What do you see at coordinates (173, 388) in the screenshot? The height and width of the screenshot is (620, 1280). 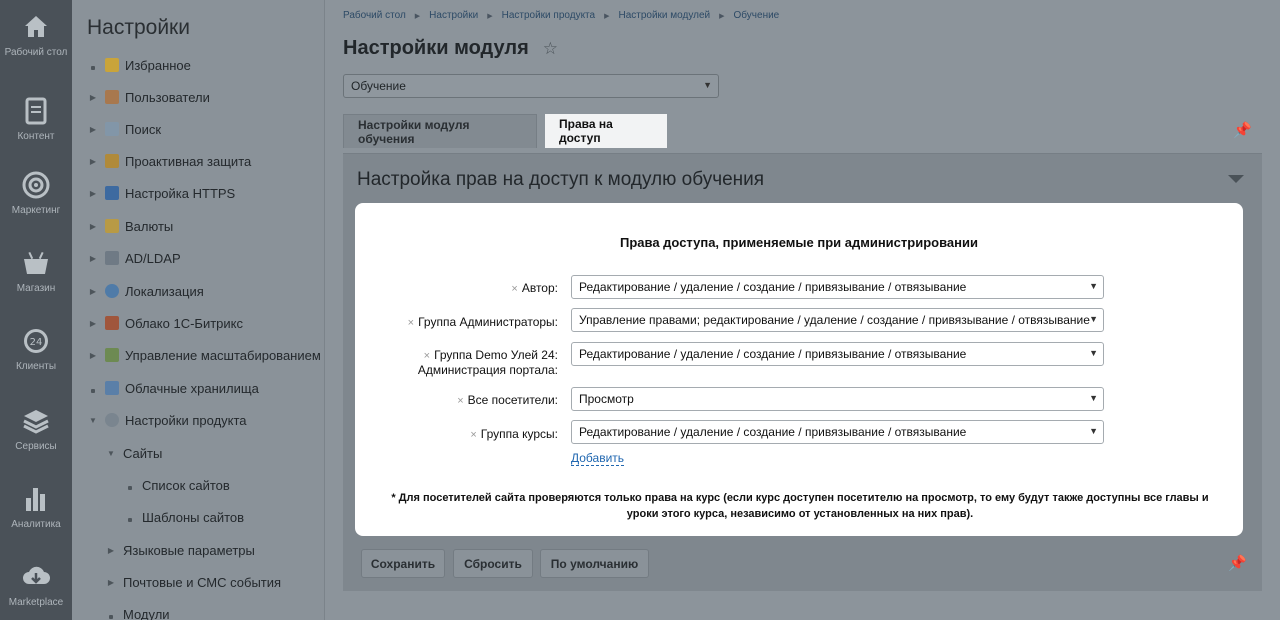 I see `menu-item-cloud-storage: Облачные хранилища` at bounding box center [173, 388].